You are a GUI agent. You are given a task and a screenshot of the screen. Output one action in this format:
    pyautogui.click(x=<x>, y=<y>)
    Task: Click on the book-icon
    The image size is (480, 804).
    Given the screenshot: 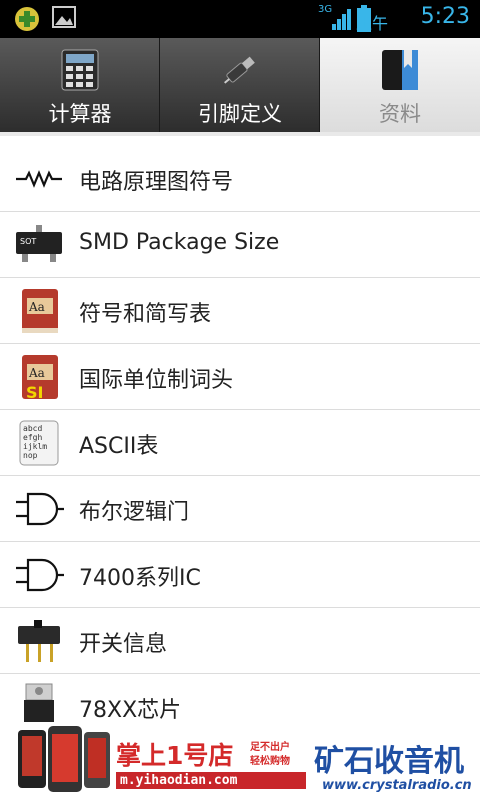 What is the action you would take?
    pyautogui.click(x=400, y=70)
    